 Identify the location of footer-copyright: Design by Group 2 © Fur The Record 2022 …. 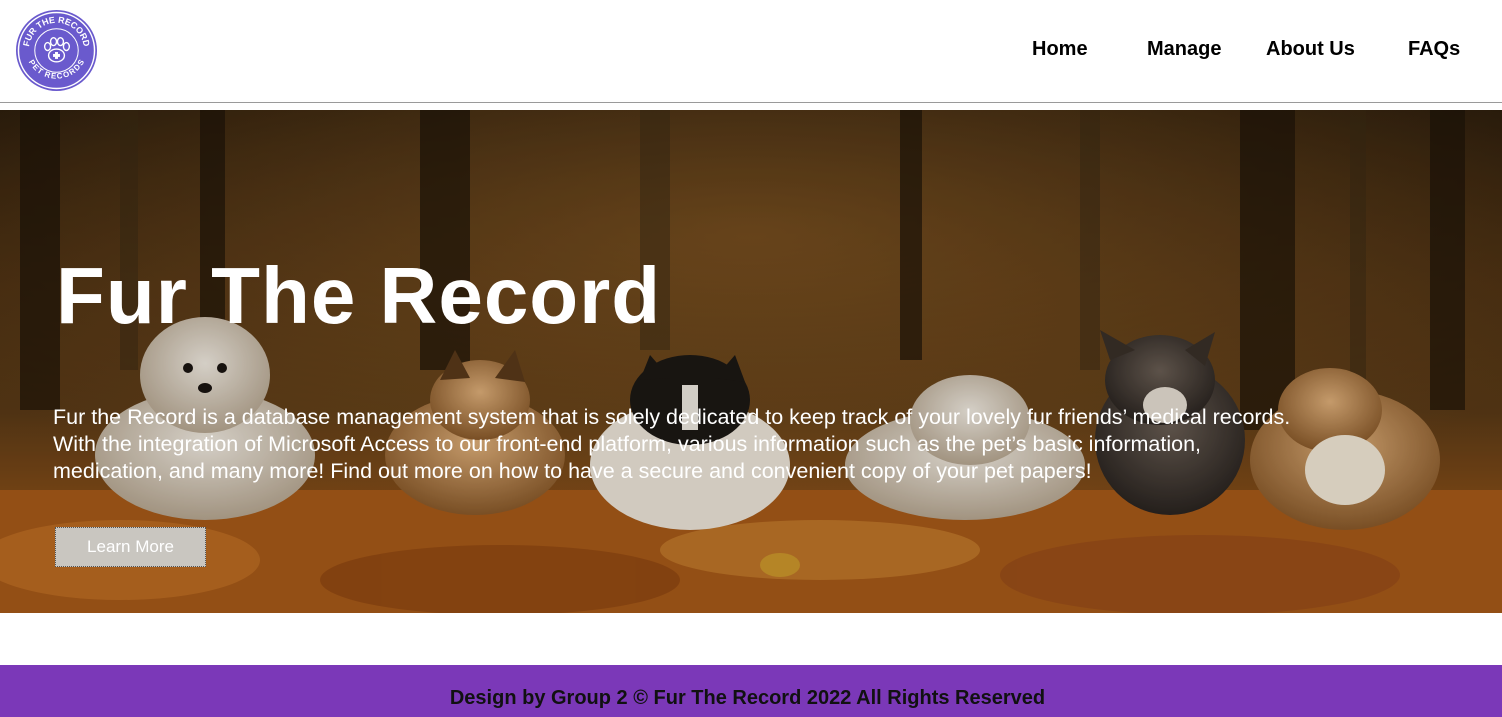
(747, 698).